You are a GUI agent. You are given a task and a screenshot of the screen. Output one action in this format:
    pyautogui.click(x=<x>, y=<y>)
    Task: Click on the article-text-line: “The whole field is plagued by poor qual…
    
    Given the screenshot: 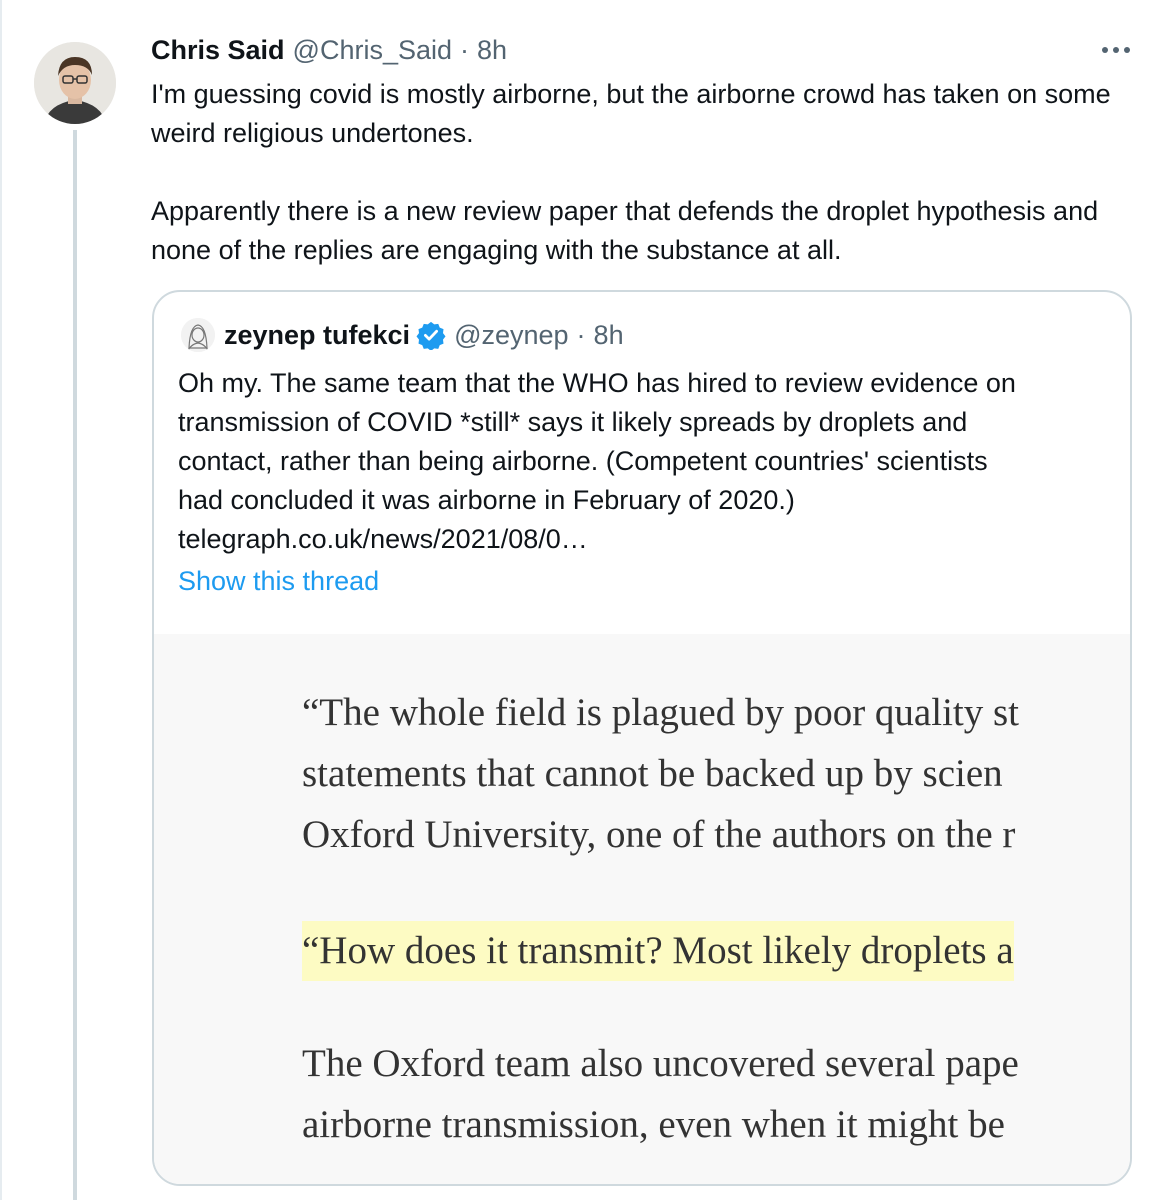 What is the action you would take?
    pyautogui.click(x=661, y=712)
    